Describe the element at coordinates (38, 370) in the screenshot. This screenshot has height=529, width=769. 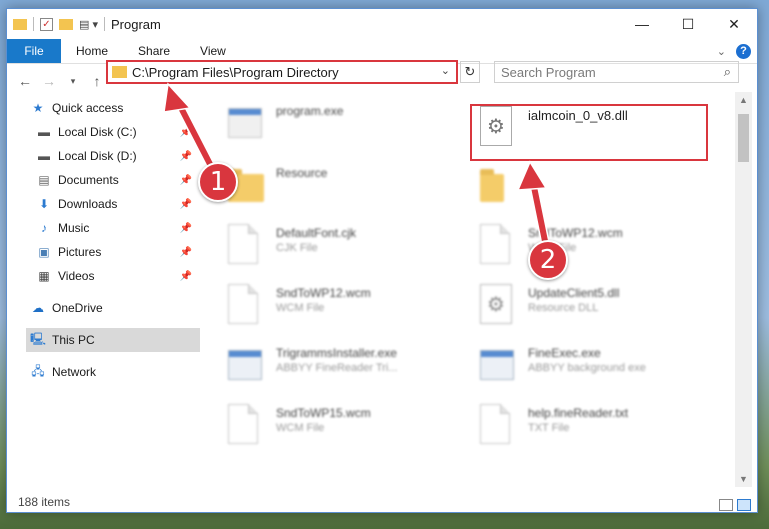
I see `network-icon: 🖧` at that location.